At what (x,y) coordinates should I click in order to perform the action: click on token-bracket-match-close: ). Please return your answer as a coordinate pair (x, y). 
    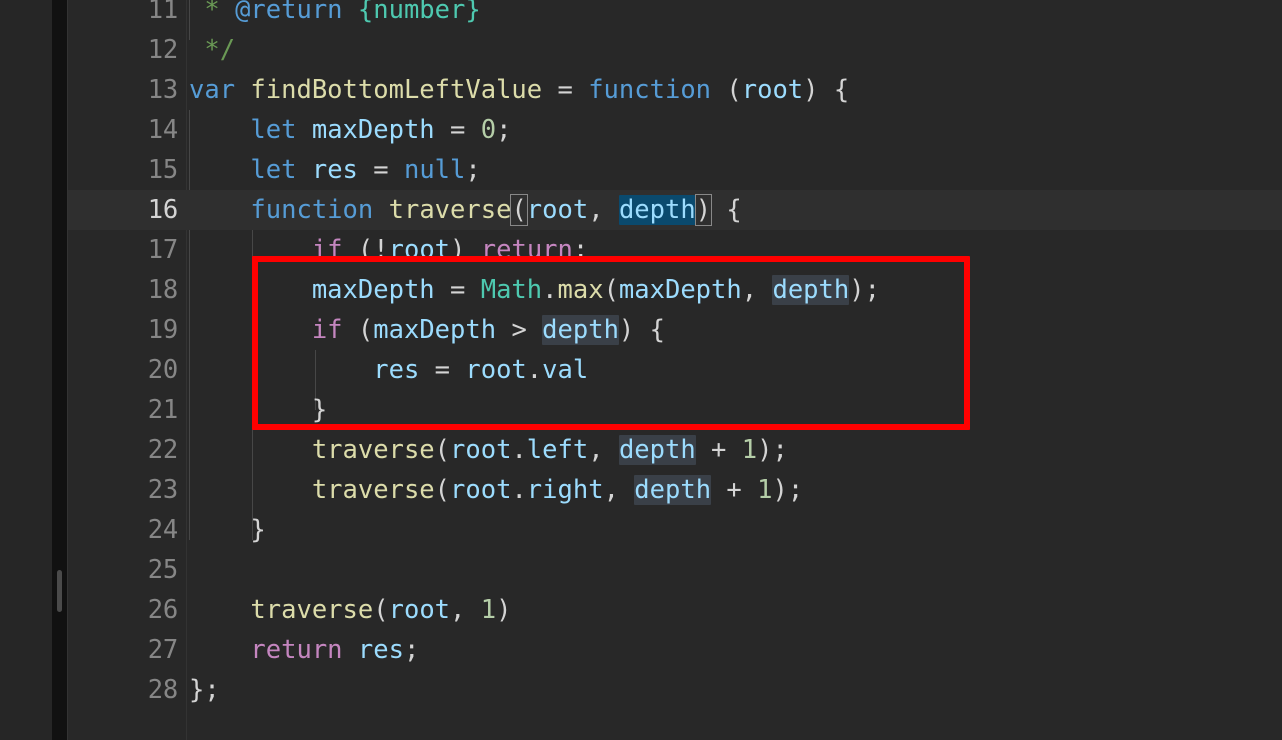
    Looking at the image, I should click on (703, 210).